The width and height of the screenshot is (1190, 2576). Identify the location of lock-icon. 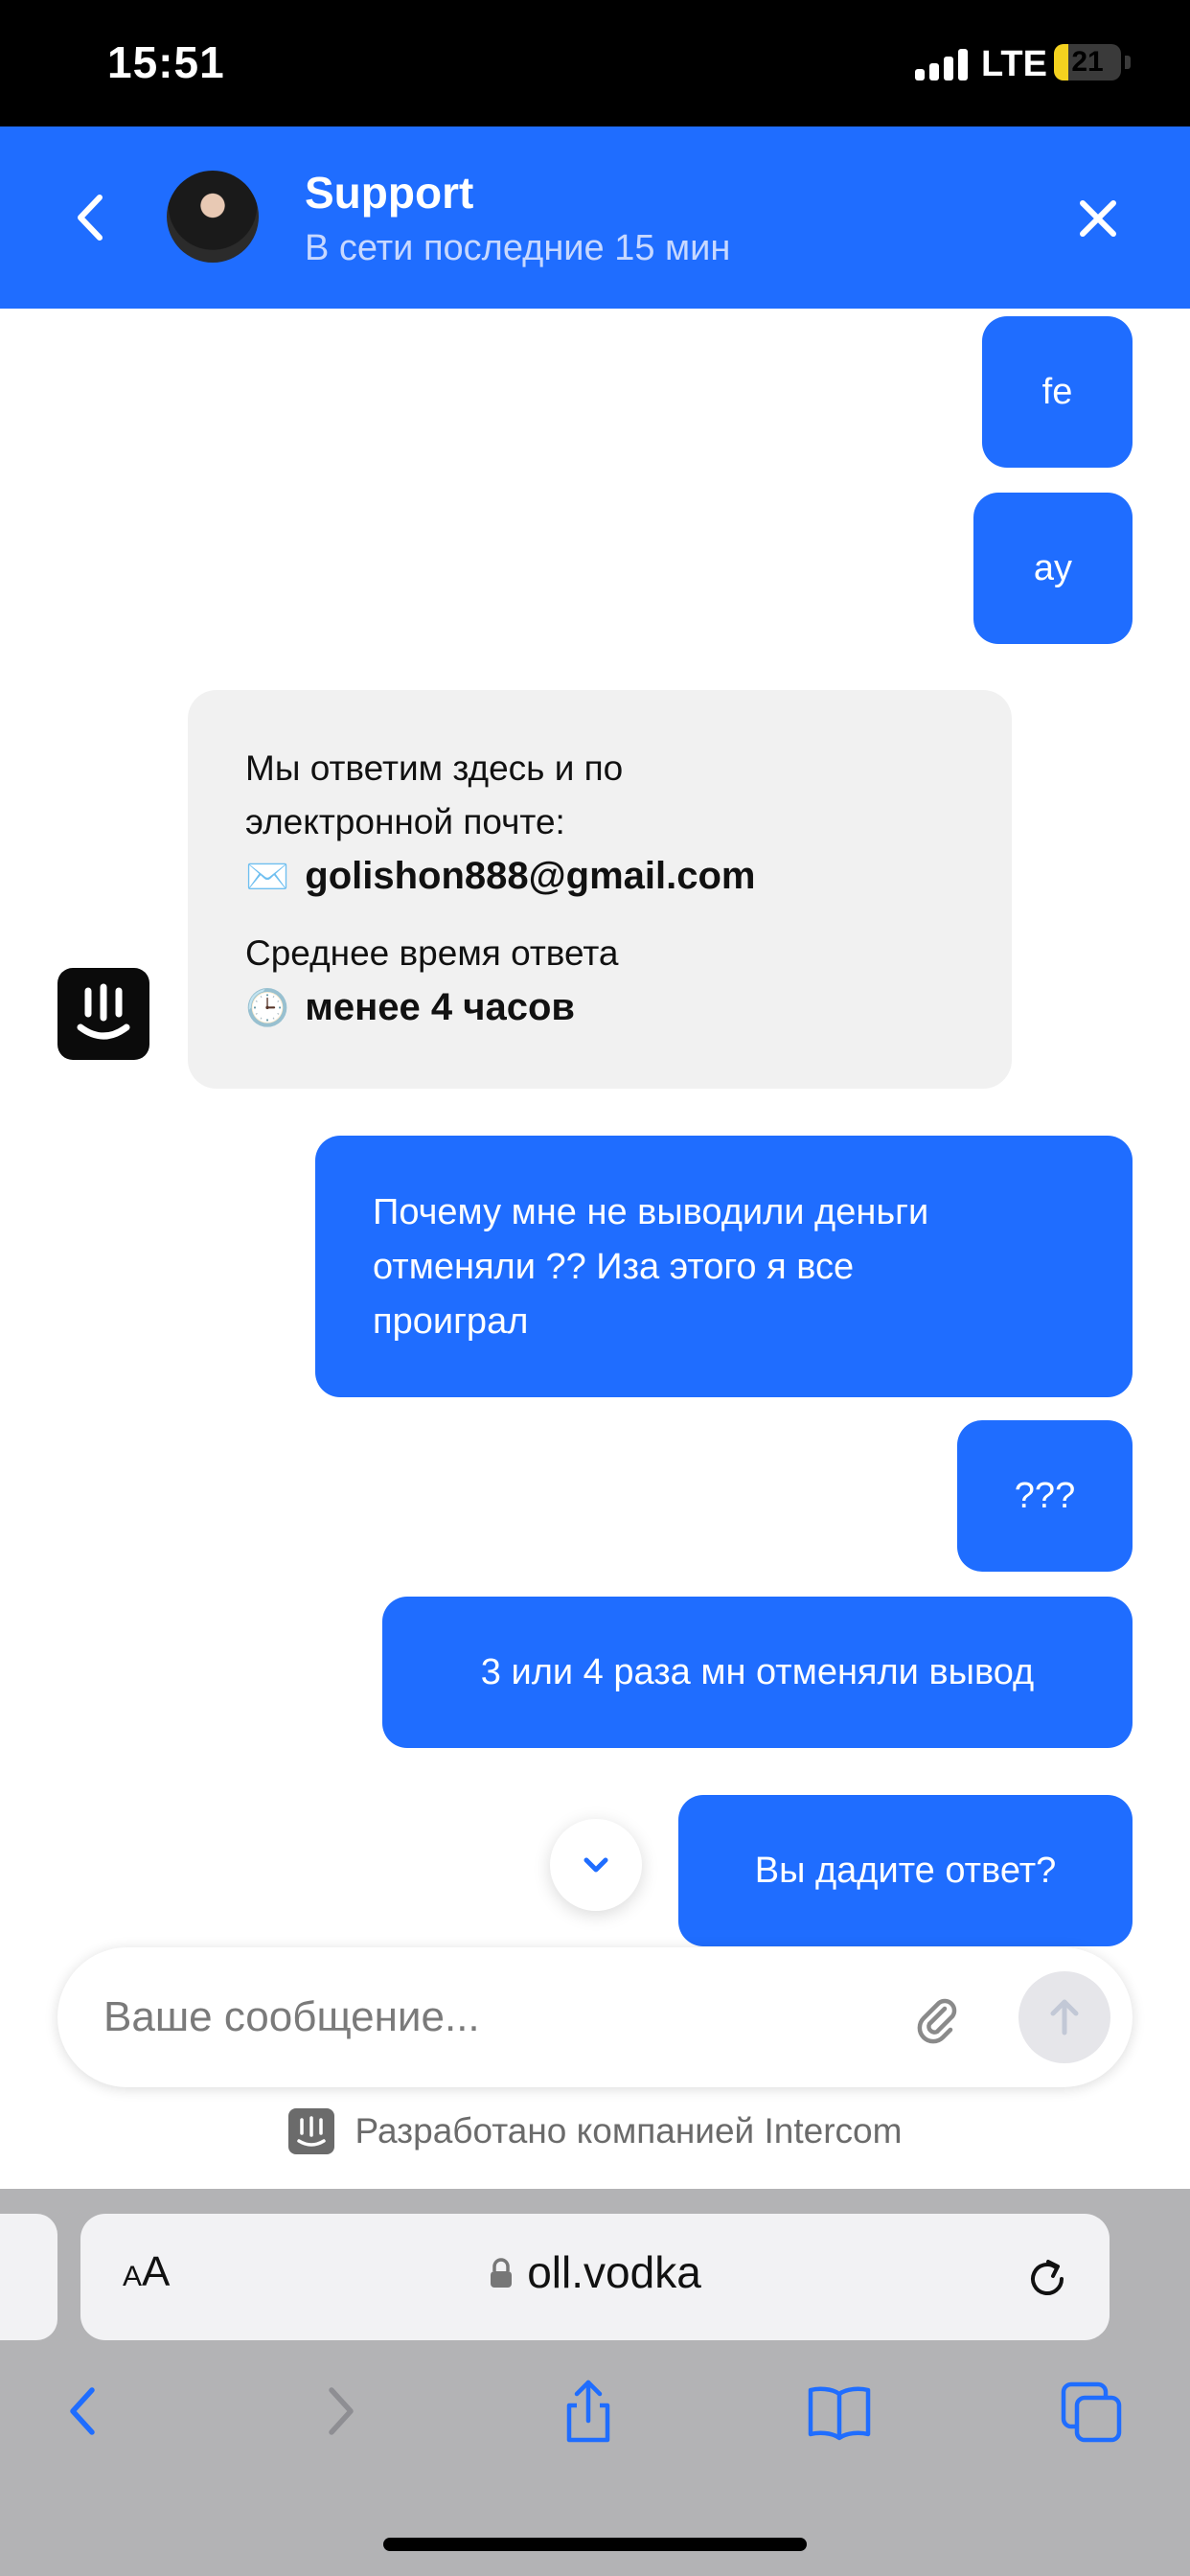
(501, 2268).